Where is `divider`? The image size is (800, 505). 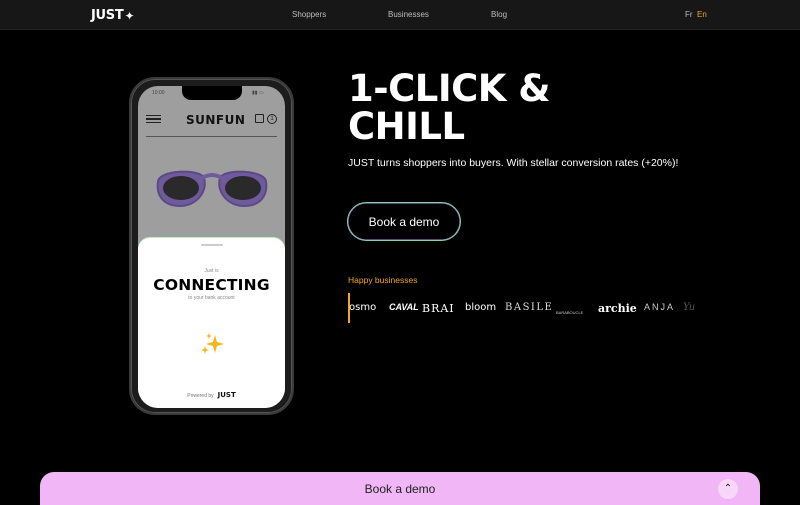 divider is located at coordinates (211, 136).